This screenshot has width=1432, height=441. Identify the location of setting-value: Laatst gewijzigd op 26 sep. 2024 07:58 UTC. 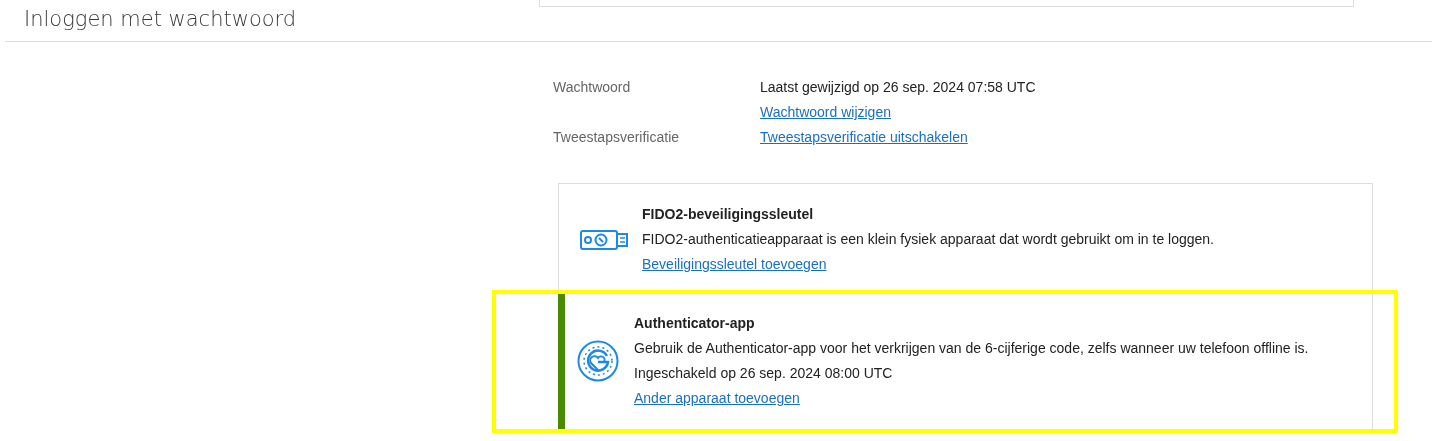
(898, 87).